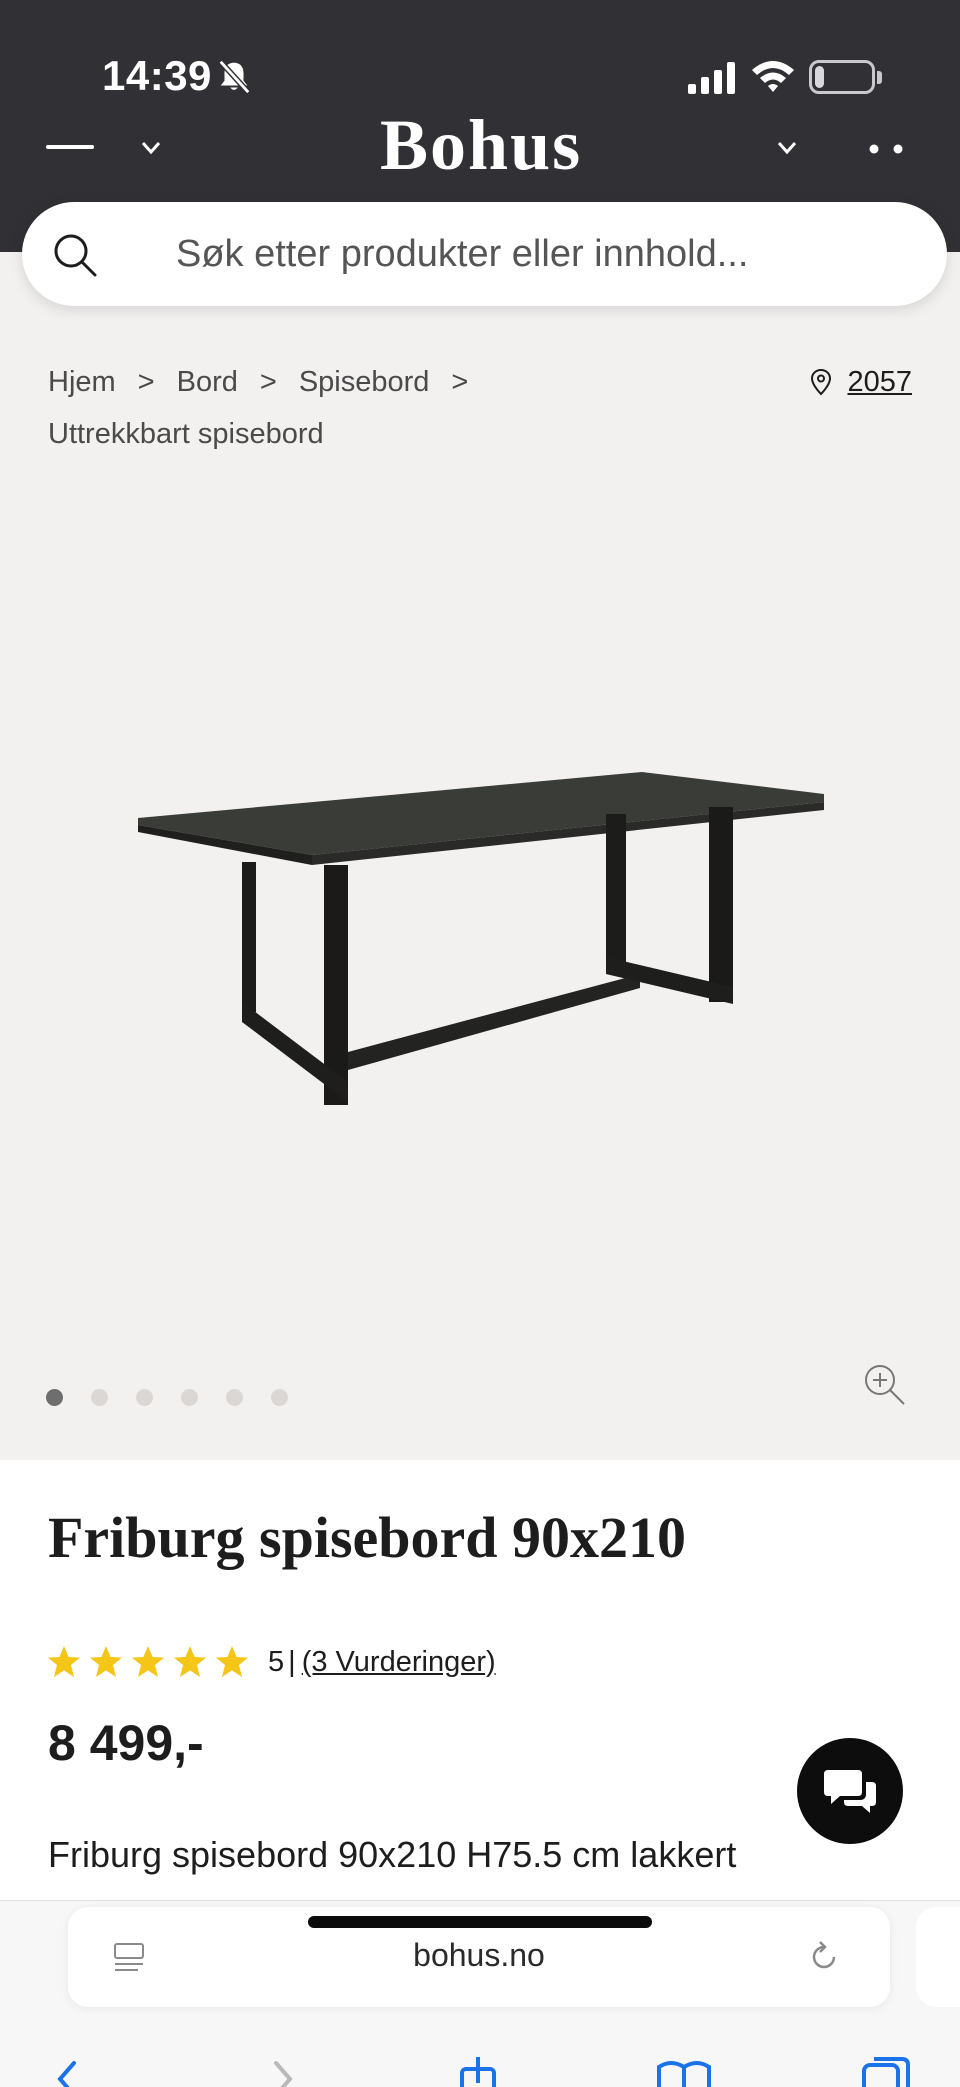  Describe the element at coordinates (480, 1922) in the screenshot. I see `home-indicator` at that location.